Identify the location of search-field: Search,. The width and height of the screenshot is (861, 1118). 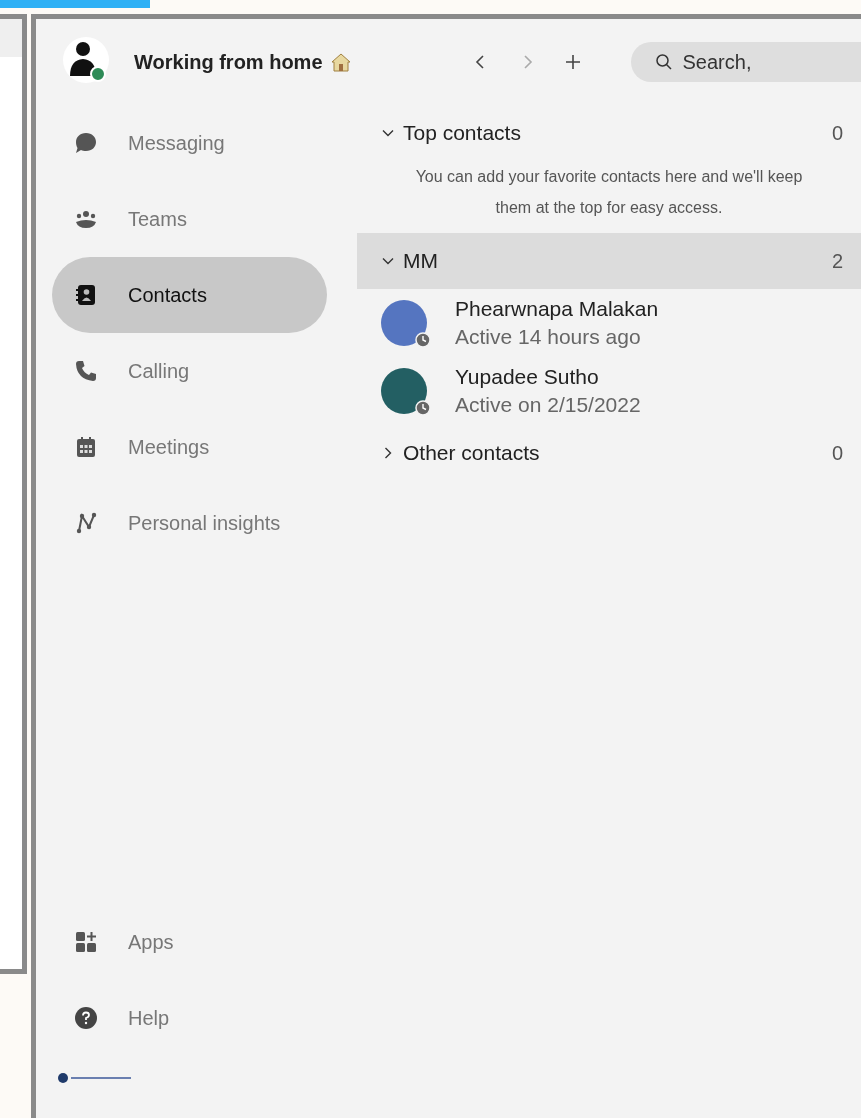
(745, 62).